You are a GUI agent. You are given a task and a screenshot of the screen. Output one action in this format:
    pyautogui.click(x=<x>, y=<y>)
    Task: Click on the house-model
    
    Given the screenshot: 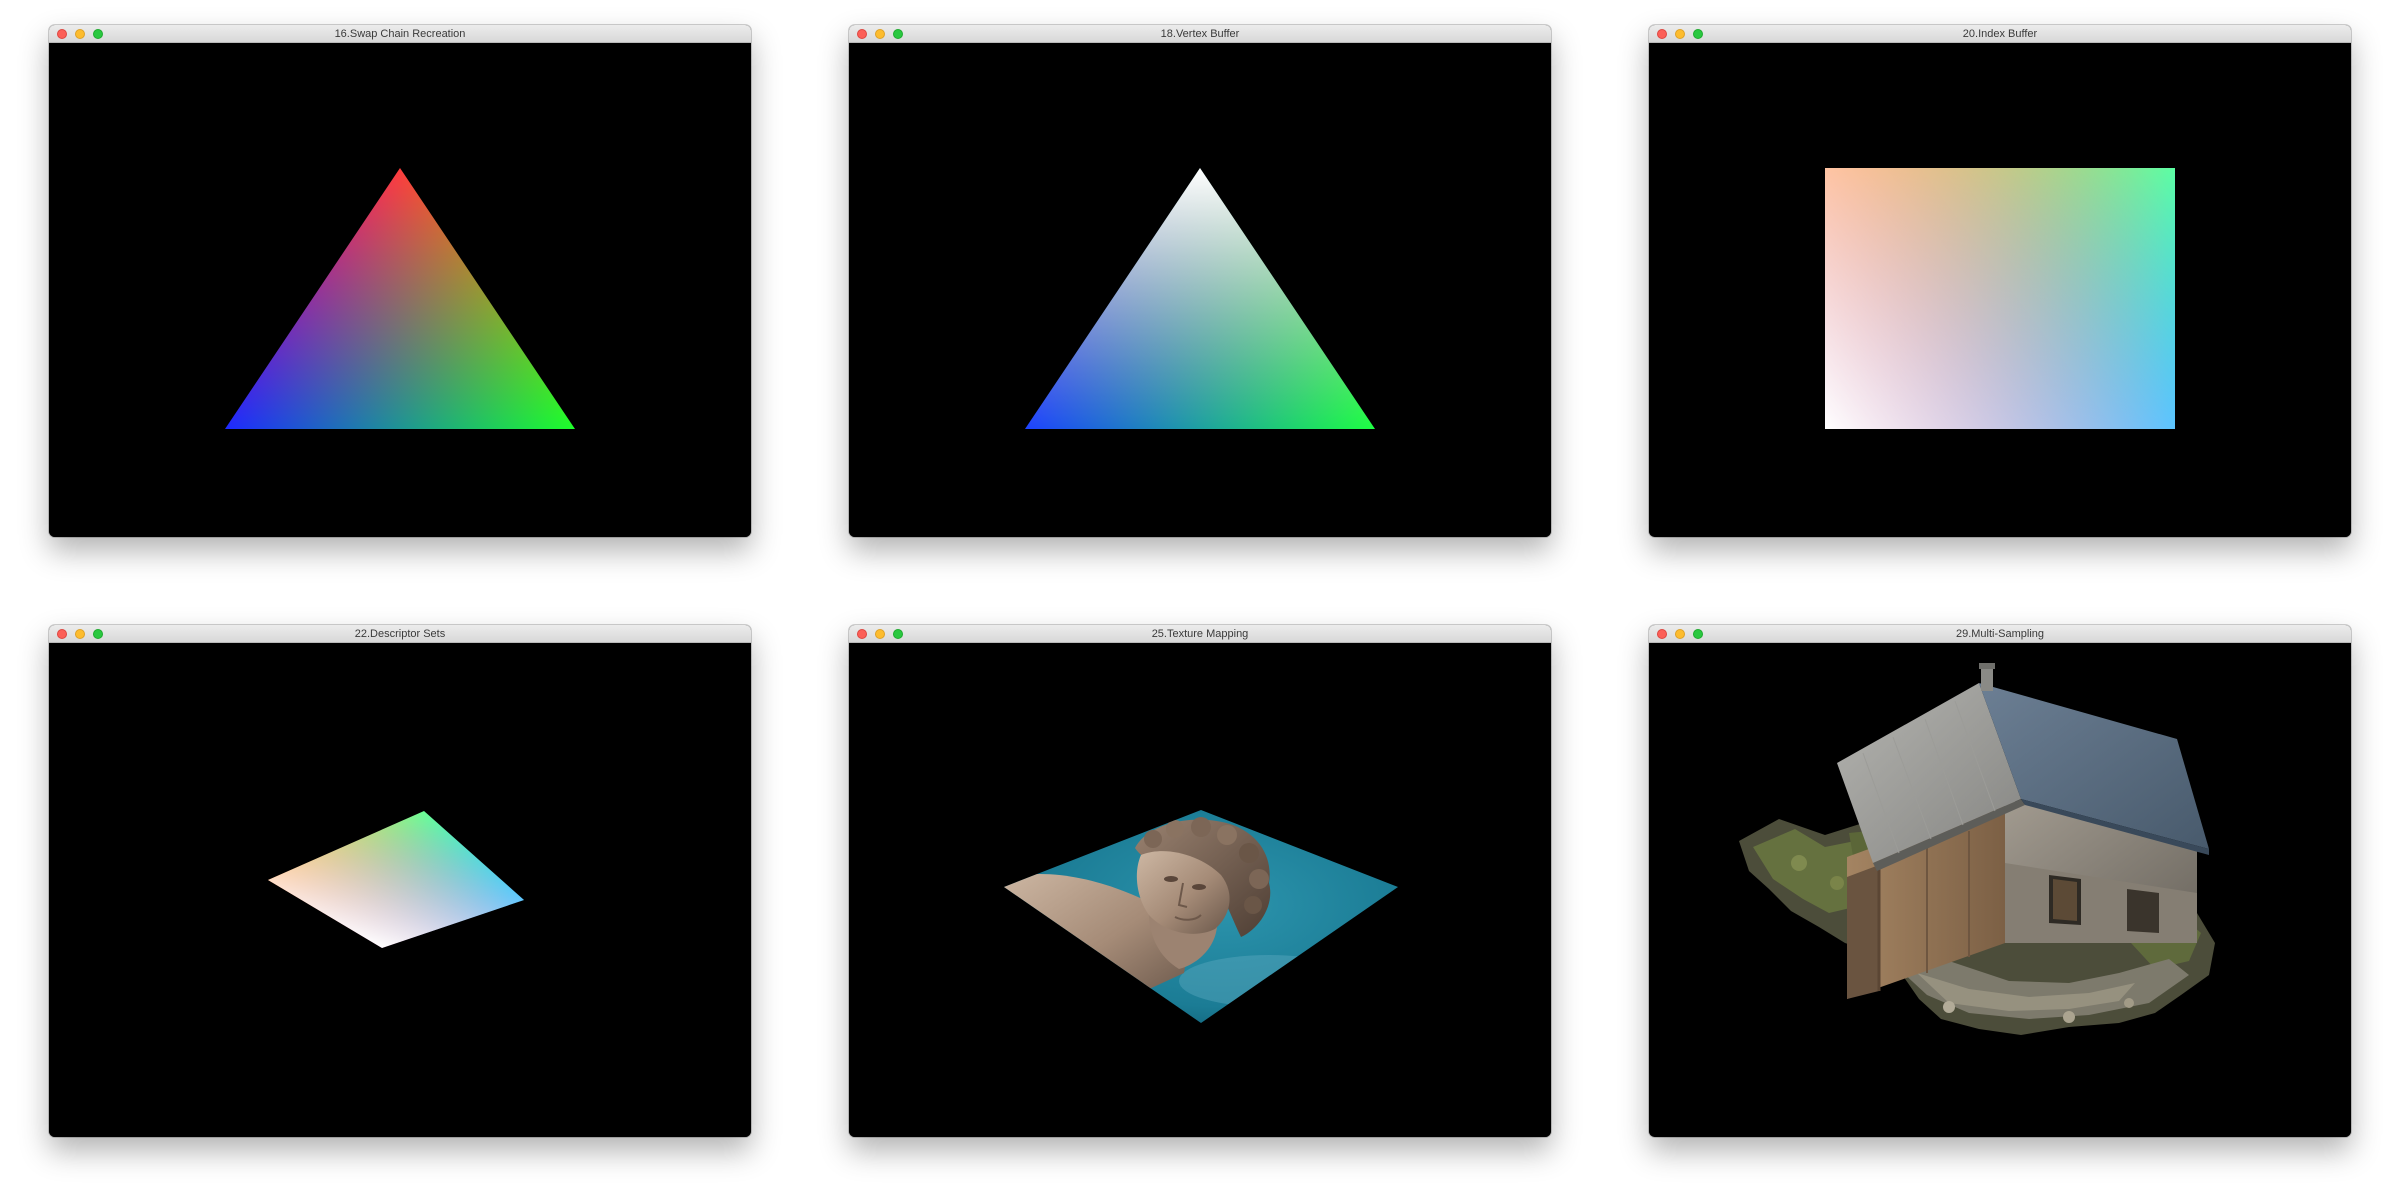 What is the action you would take?
    pyautogui.click(x=1977, y=849)
    